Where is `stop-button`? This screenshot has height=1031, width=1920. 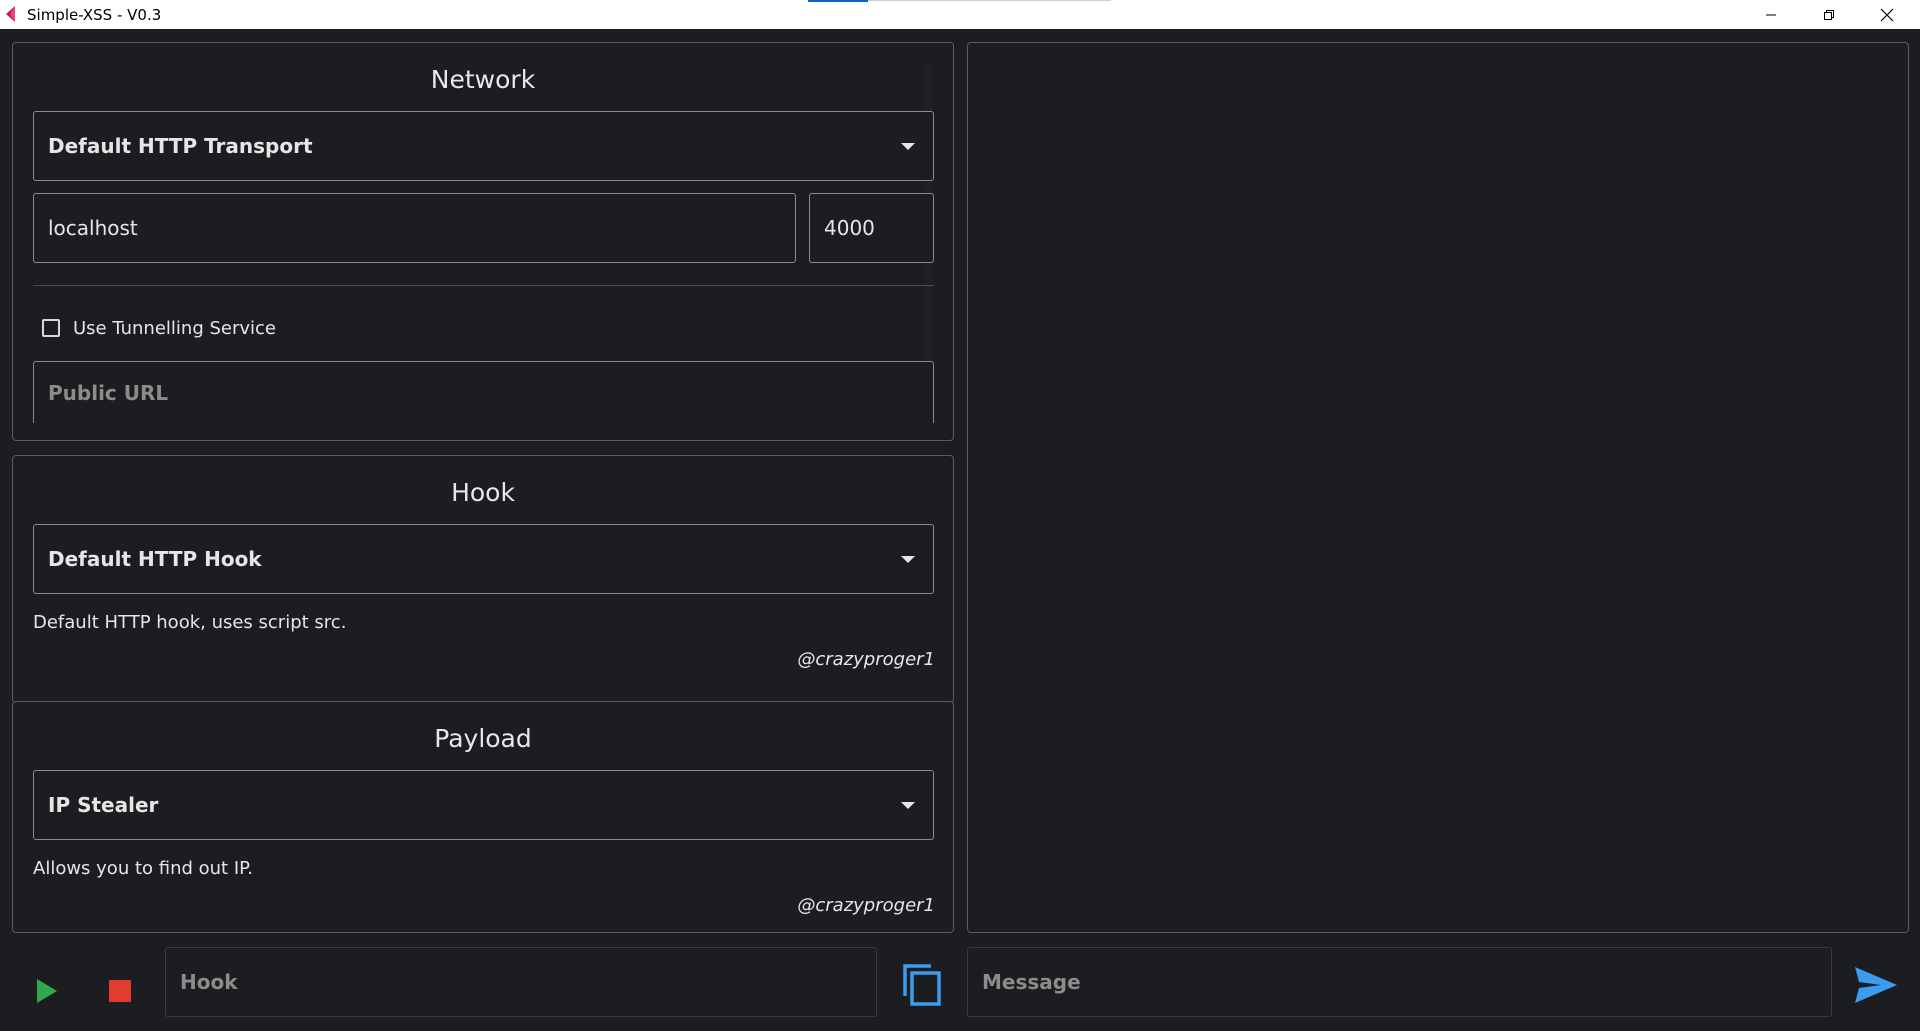
stop-button is located at coordinates (120, 991).